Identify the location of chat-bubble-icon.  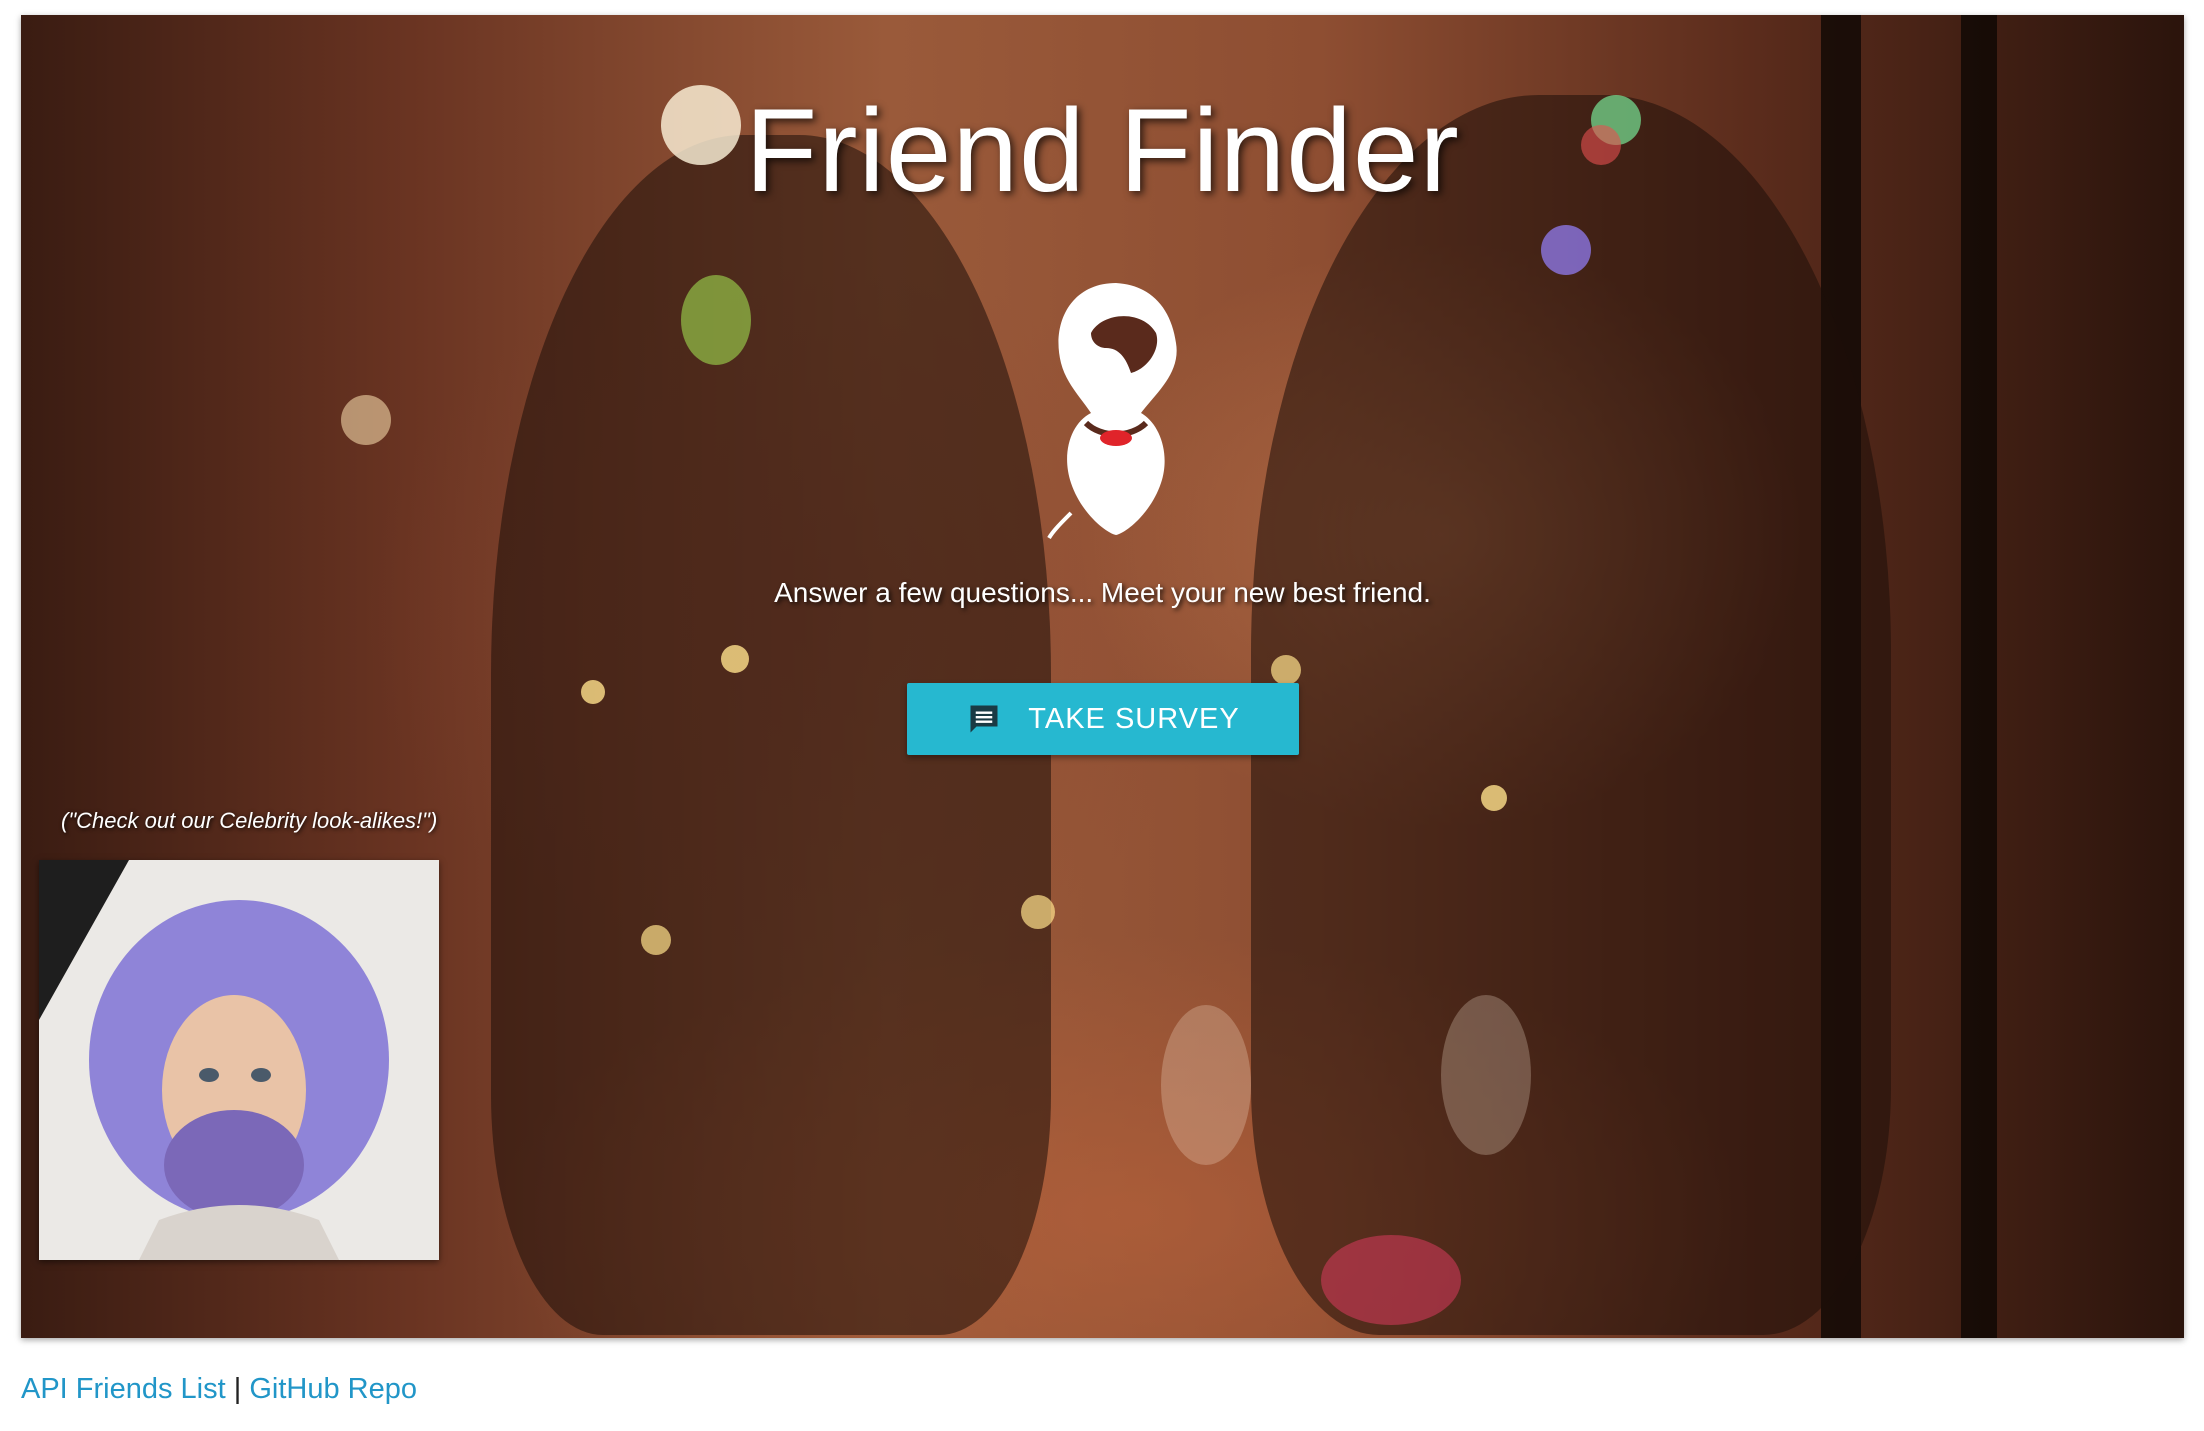
(984, 719).